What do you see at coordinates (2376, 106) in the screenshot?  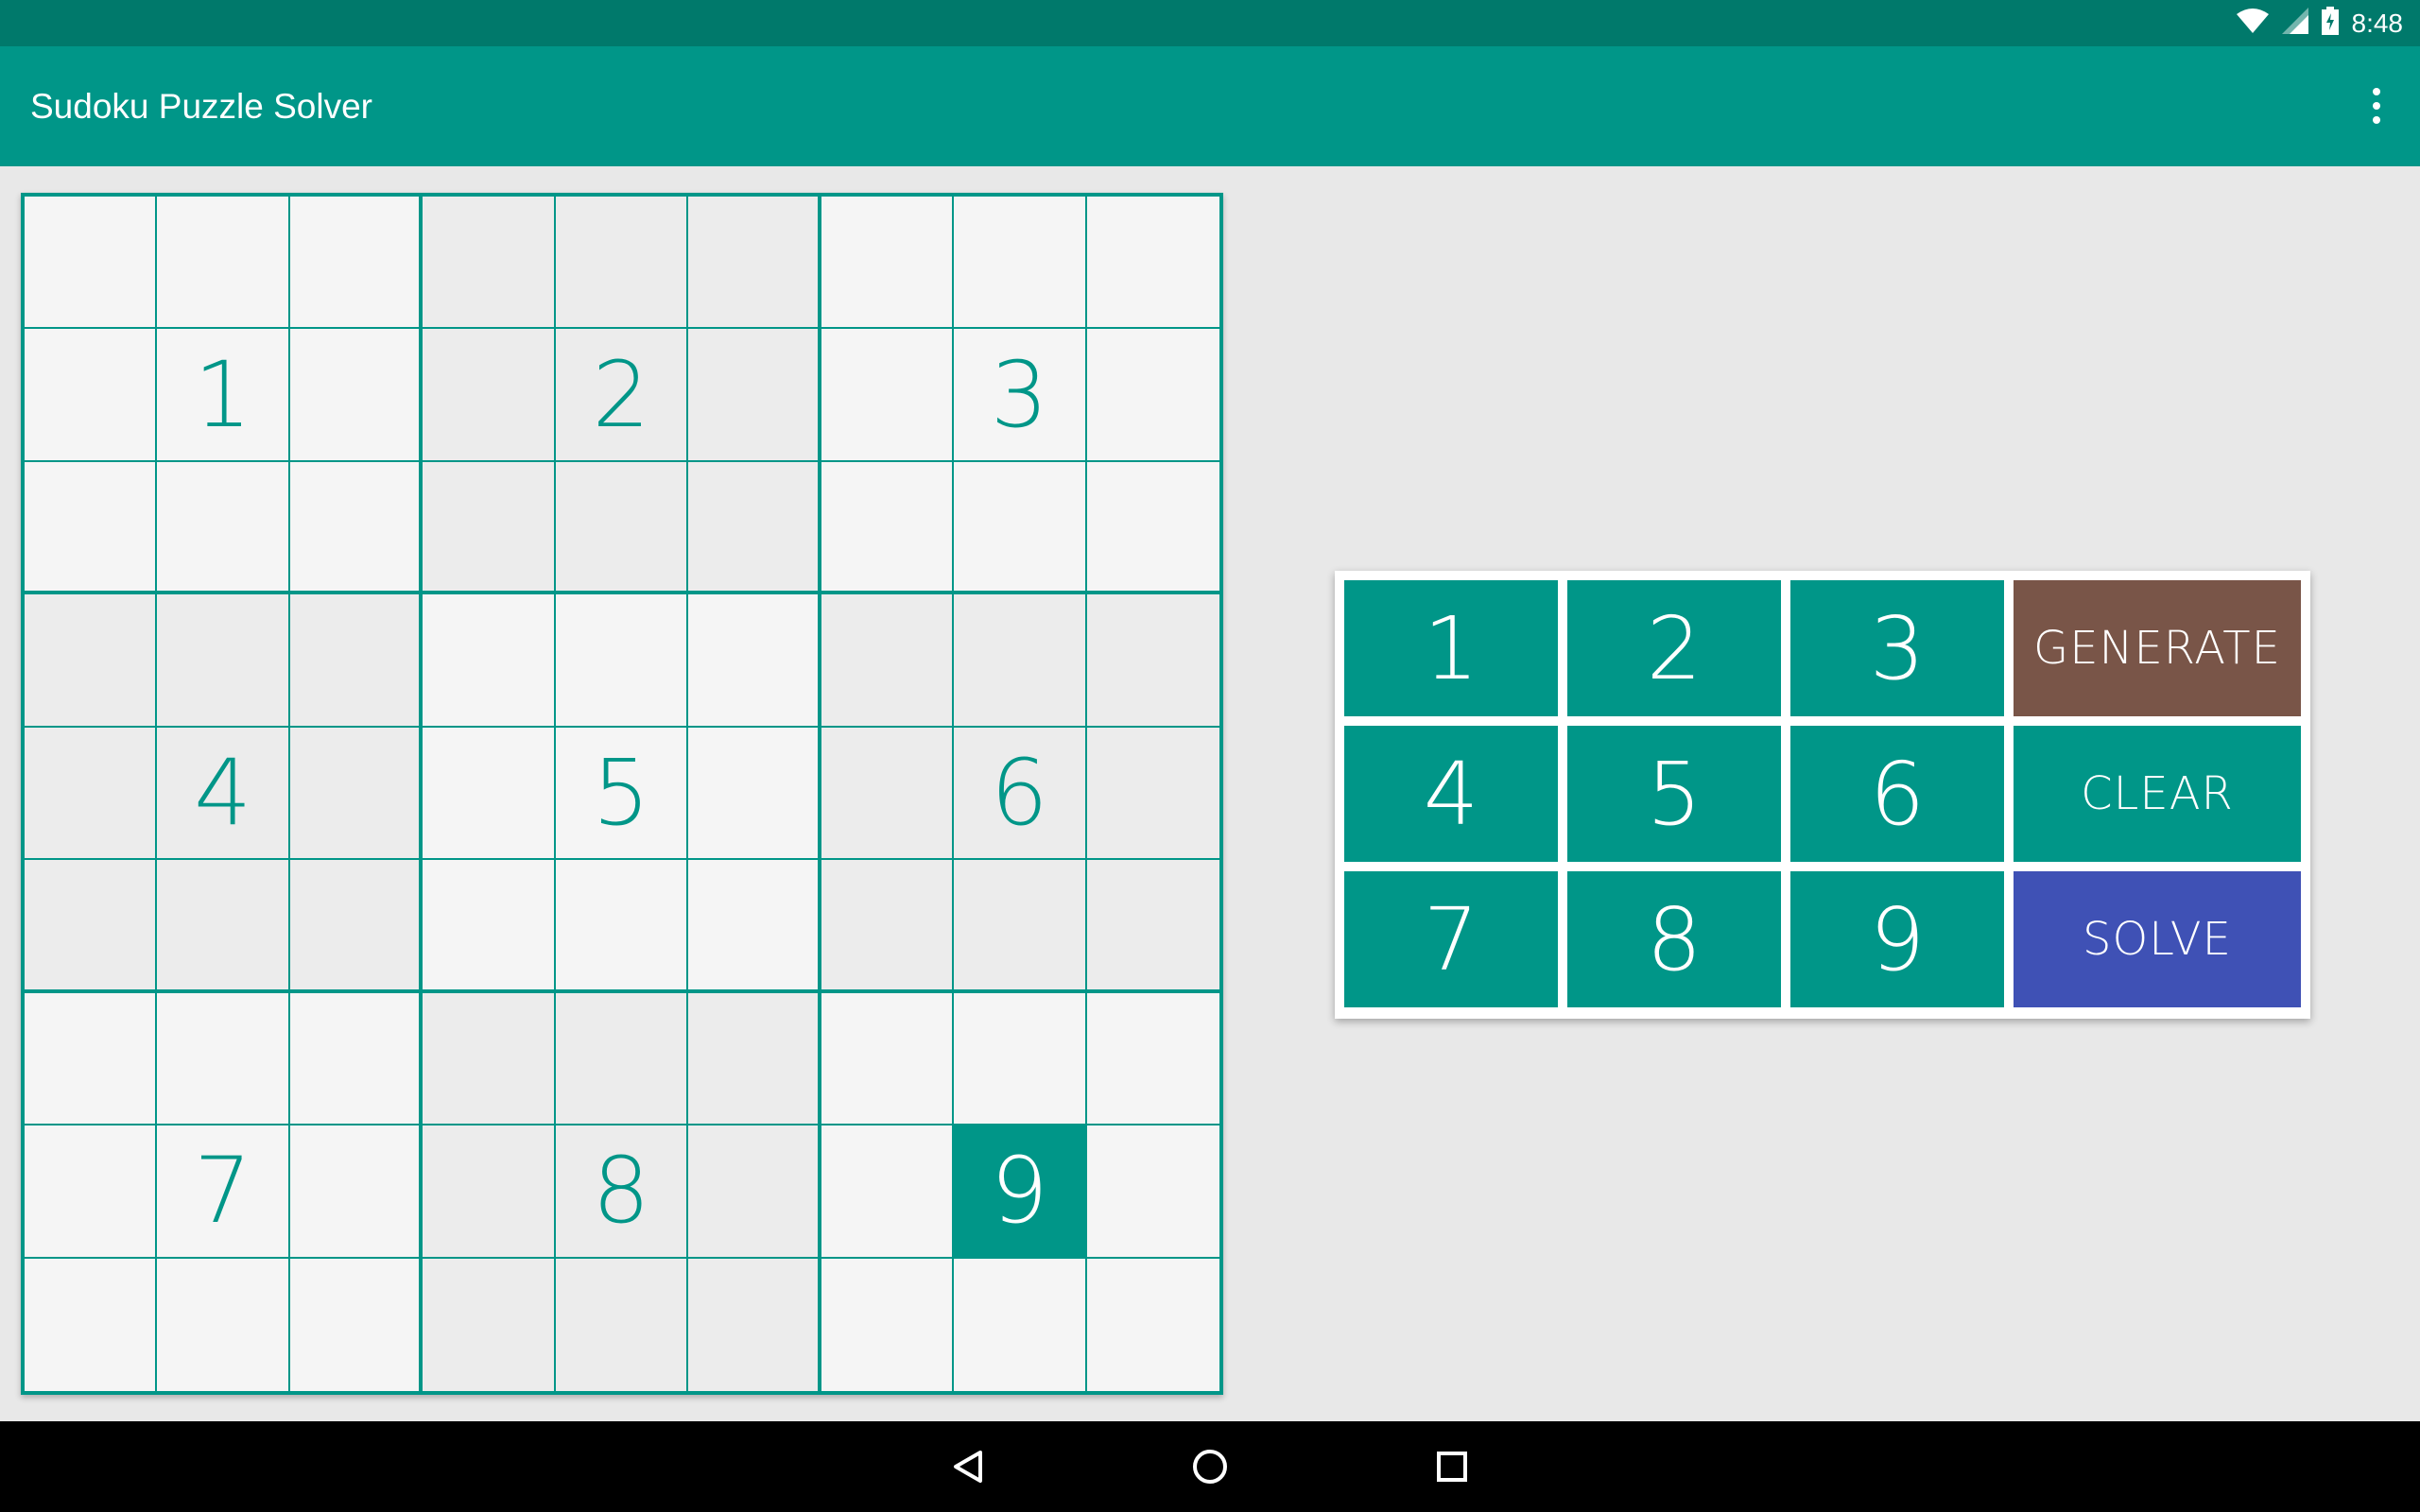 I see `overflow-menu-icon` at bounding box center [2376, 106].